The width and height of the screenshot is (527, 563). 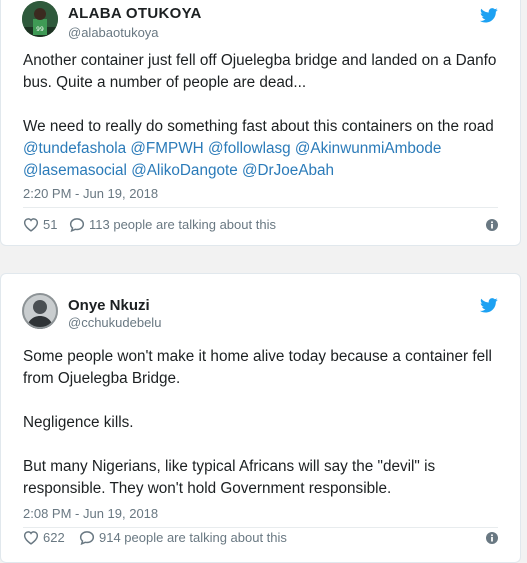 What do you see at coordinates (90, 193) in the screenshot?
I see `tweet-timestamp: 2:20 PM - Jun 19, 2018` at bounding box center [90, 193].